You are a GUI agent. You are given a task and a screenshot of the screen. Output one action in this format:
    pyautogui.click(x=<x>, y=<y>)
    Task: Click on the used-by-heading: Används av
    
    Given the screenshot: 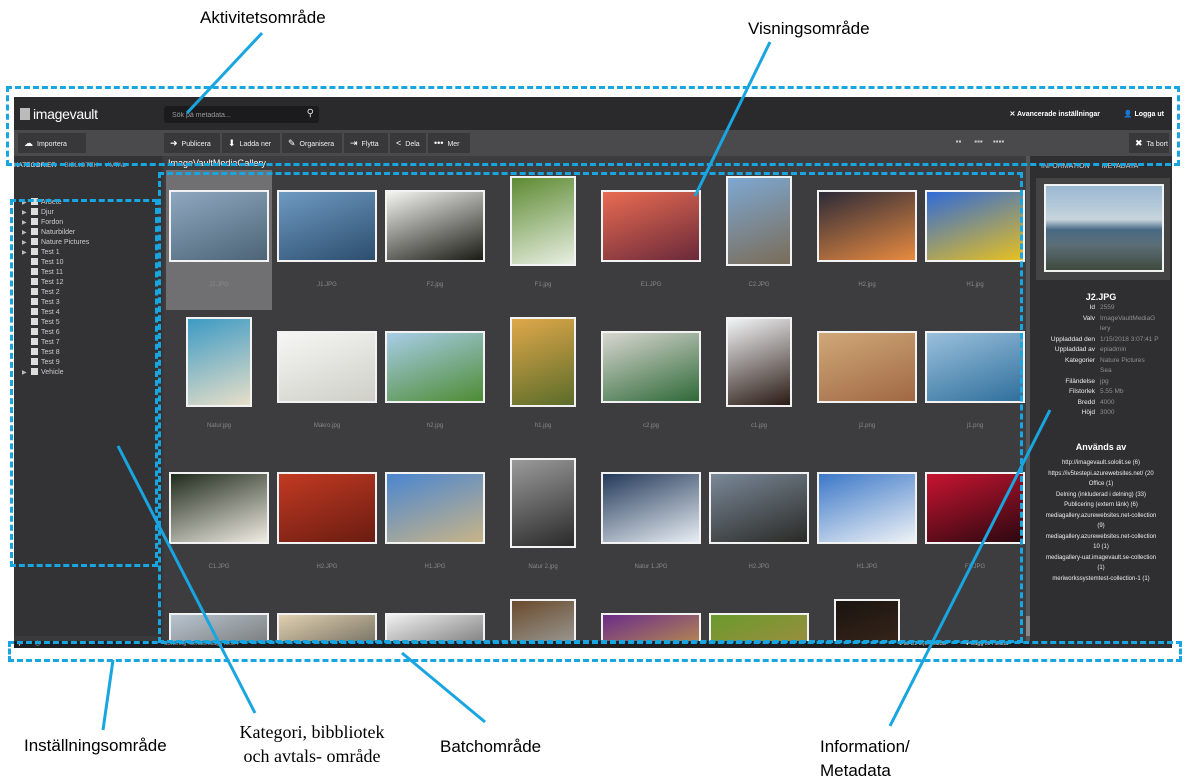 What is the action you would take?
    pyautogui.click(x=1101, y=447)
    